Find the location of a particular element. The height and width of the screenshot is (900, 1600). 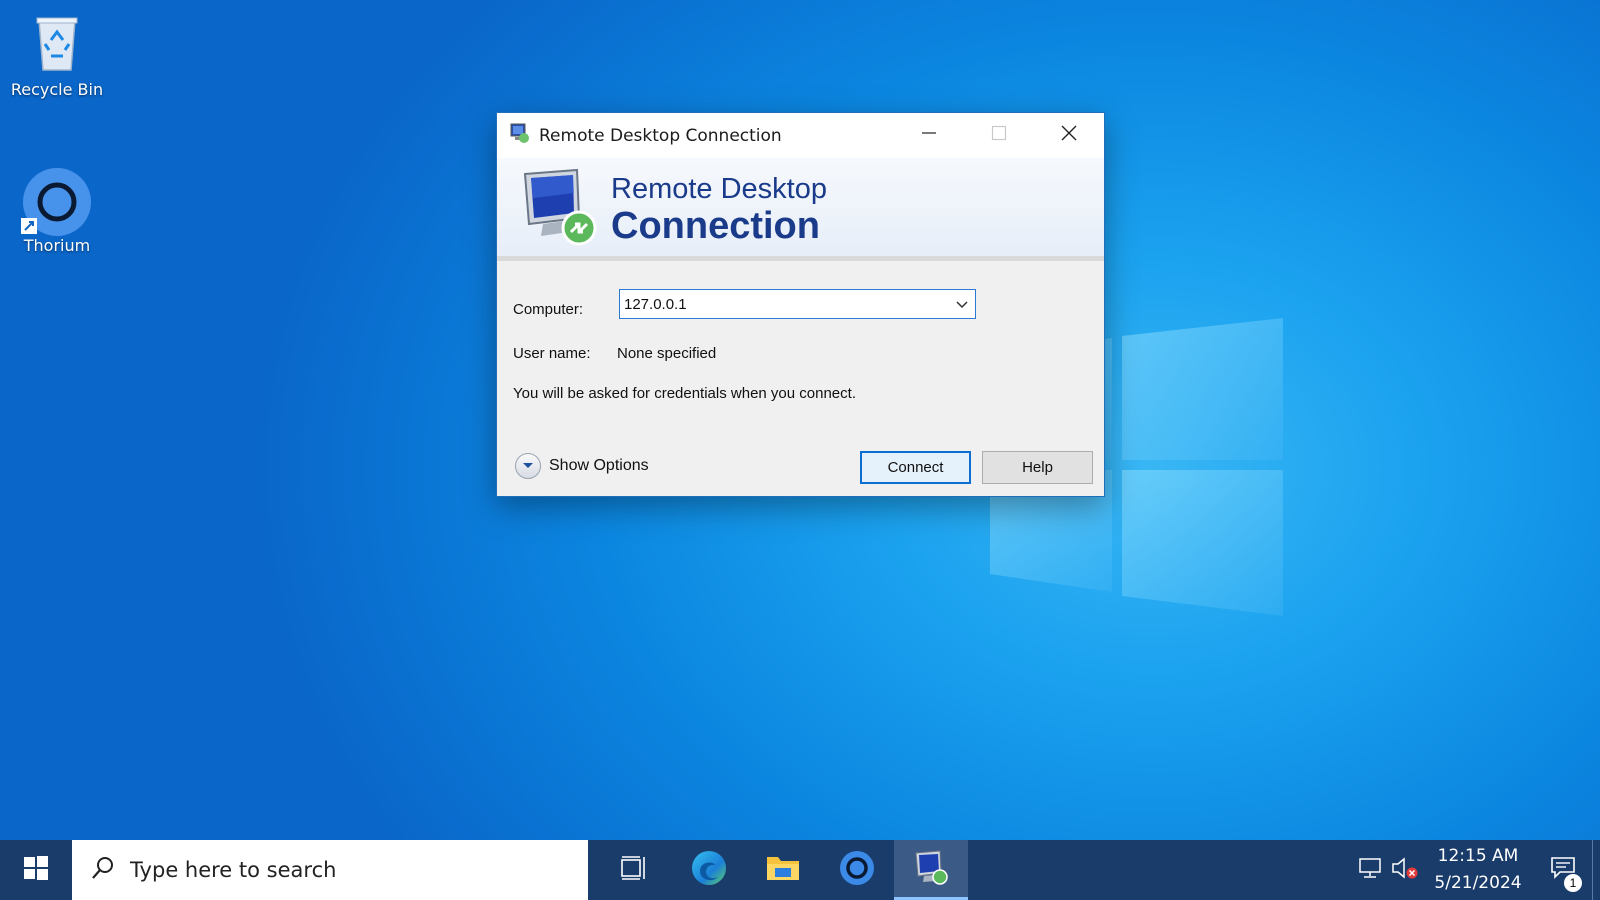

remote-desktop-small-icon is located at coordinates (520, 135).